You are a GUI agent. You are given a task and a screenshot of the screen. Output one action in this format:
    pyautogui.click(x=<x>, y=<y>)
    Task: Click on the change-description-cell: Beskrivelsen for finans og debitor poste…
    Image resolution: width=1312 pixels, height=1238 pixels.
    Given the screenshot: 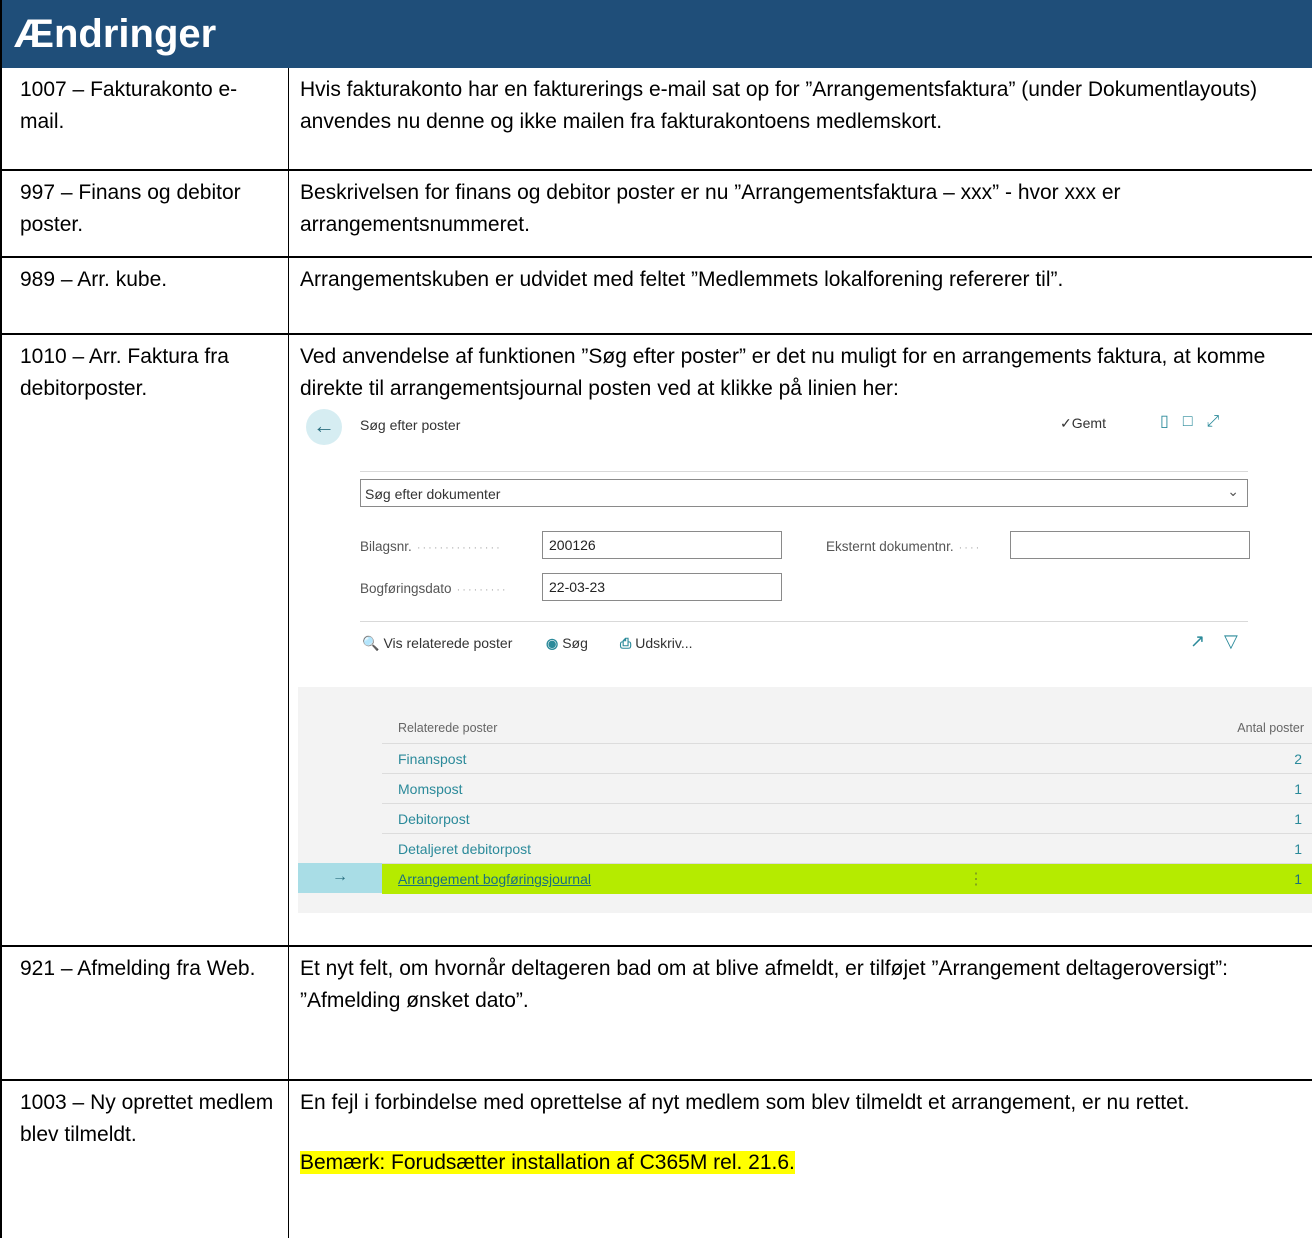 What is the action you would take?
    pyautogui.click(x=801, y=206)
    